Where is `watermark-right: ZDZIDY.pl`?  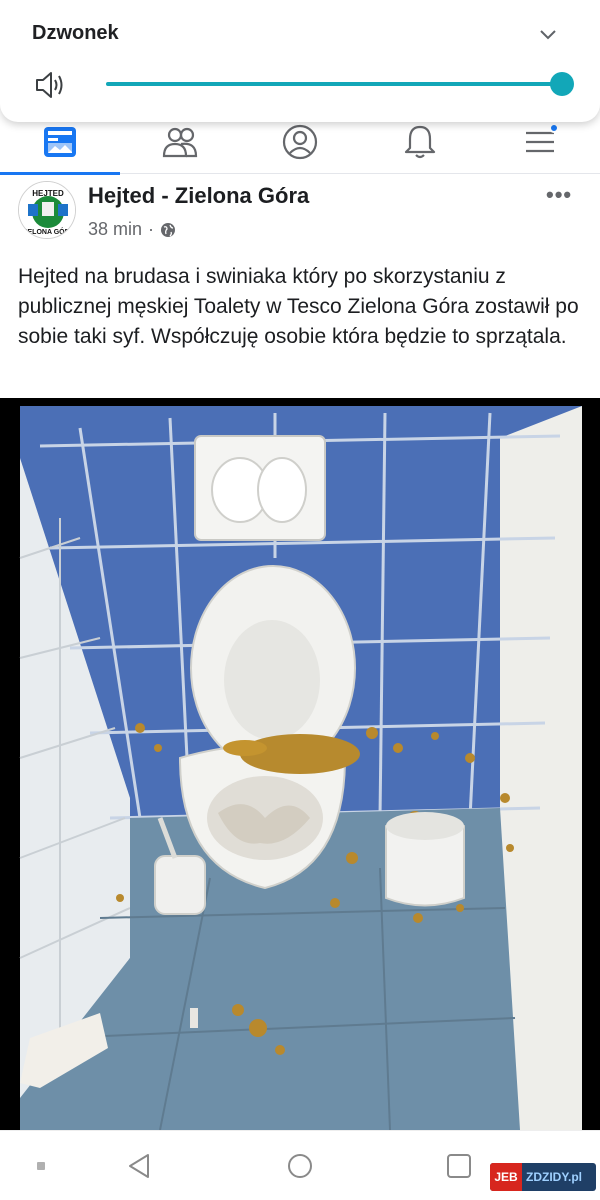
watermark-right: ZDZIDY.pl is located at coordinates (554, 1177).